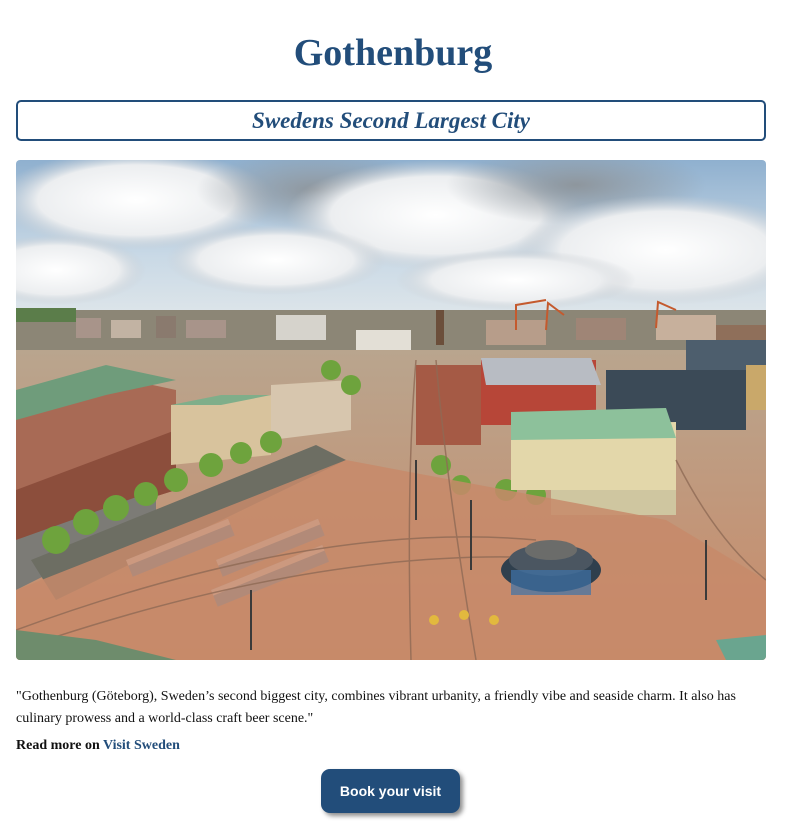 The width and height of the screenshot is (786, 832). What do you see at coordinates (393, 53) in the screenshot?
I see `page-title: Gothenburg` at bounding box center [393, 53].